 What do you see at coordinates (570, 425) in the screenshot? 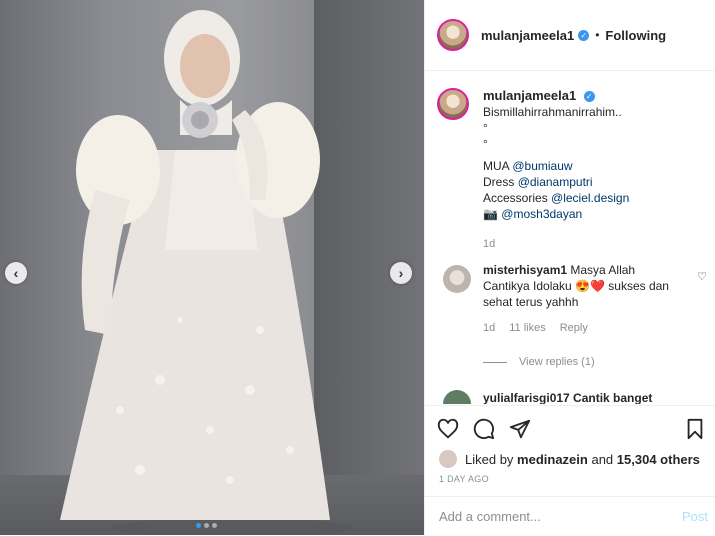
I see `action-icons` at bounding box center [570, 425].